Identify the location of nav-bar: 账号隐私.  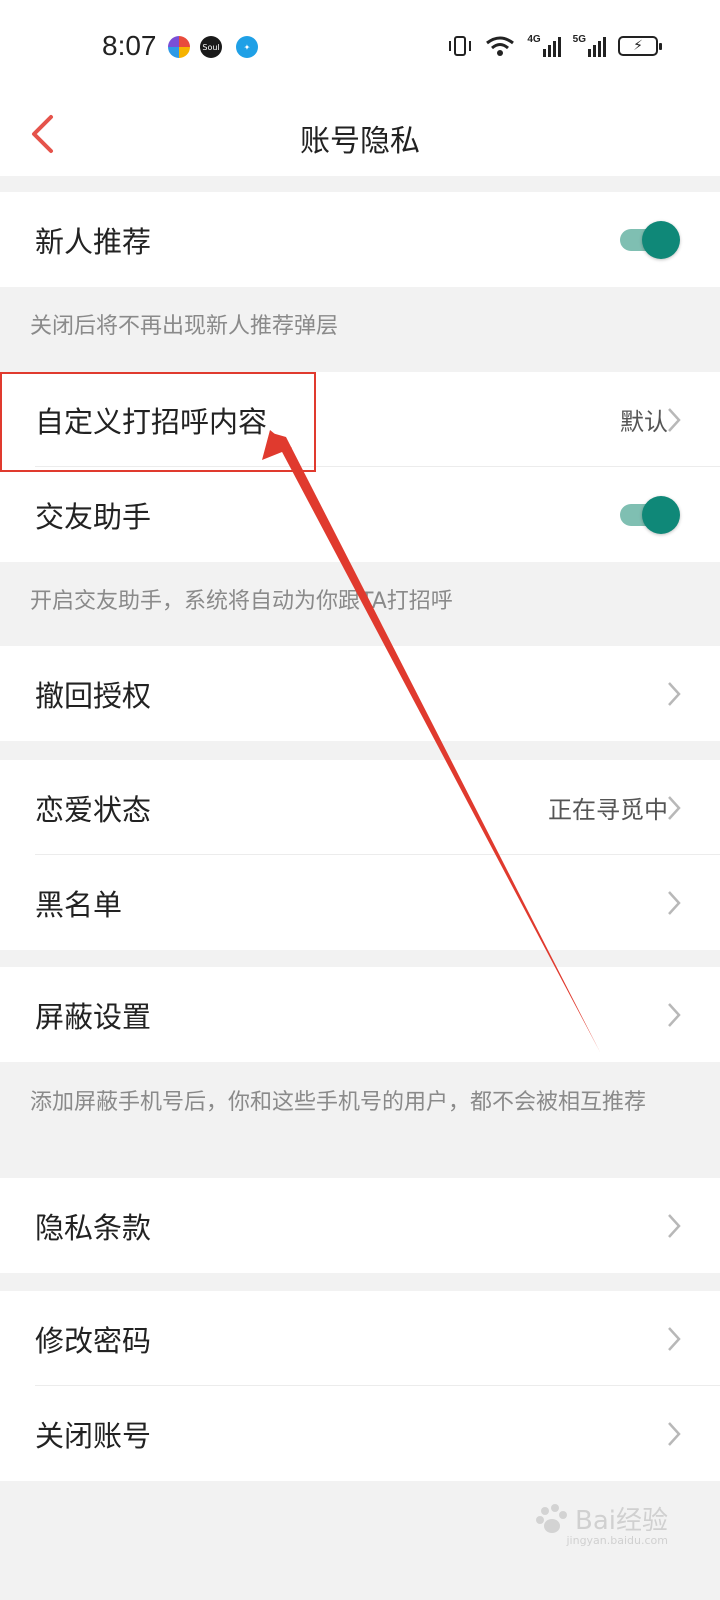
(360, 136).